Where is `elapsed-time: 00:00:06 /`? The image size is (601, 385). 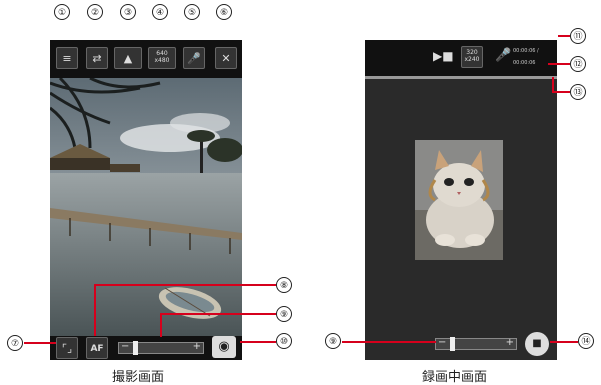 elapsed-time: 00:00:06 / is located at coordinates (526, 51).